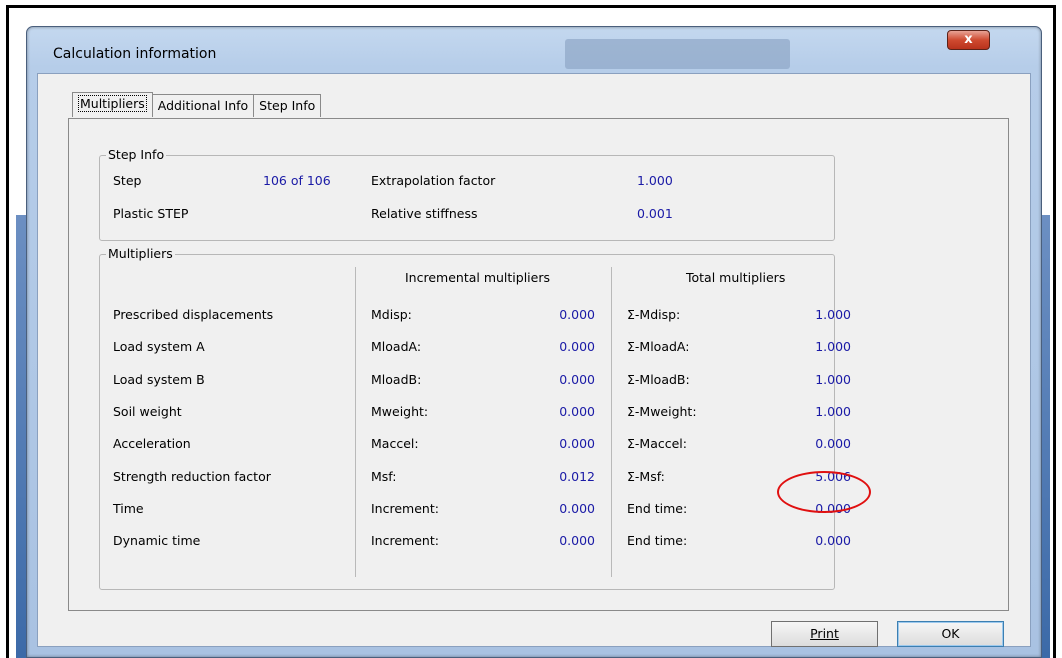 The height and width of the screenshot is (658, 1062). I want to click on title-bar-glass, so click(677, 54).